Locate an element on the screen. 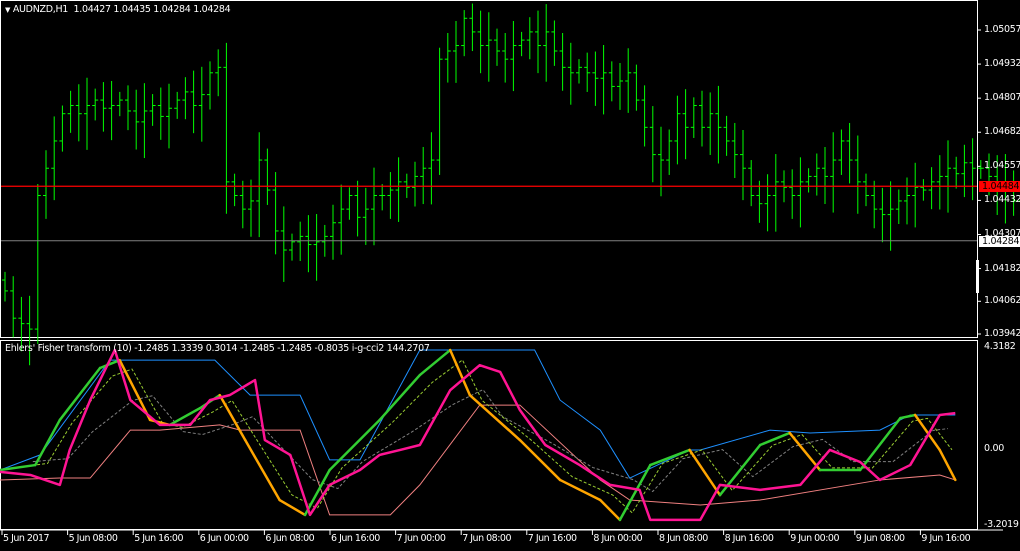 The image size is (1020, 551). symbol-label: AUDNZD,H1 is located at coordinates (40, 9).